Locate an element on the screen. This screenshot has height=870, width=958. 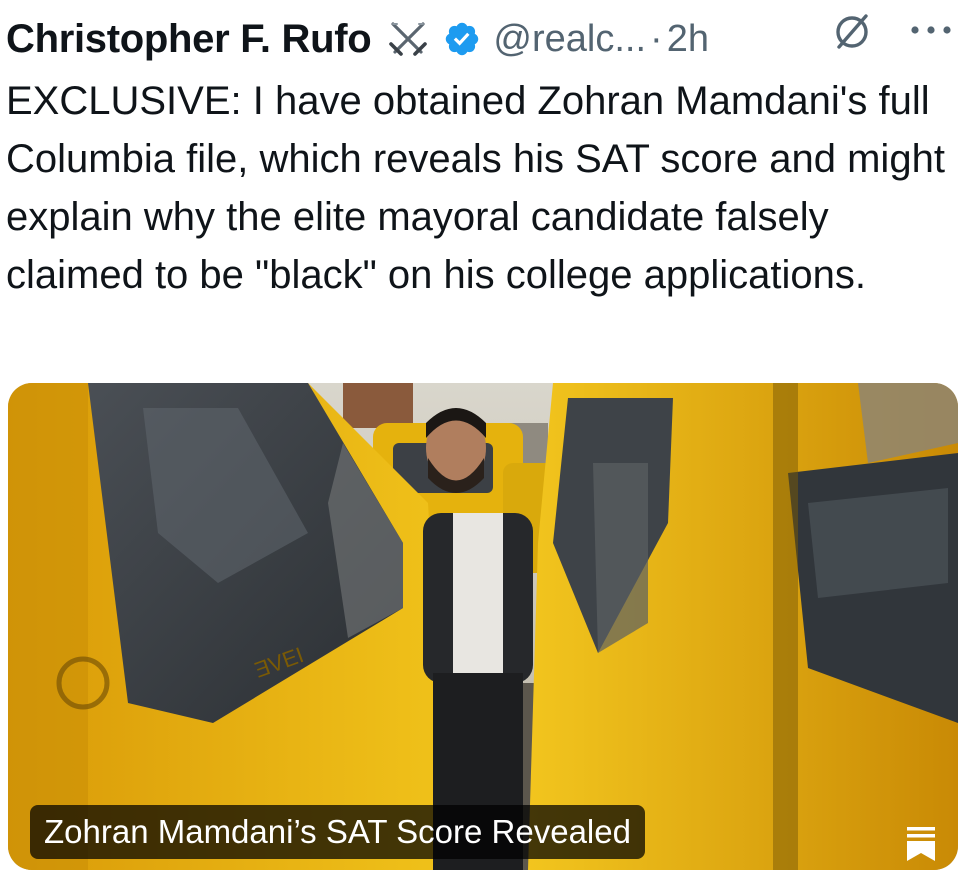
verified-badge-icon is located at coordinates (462, 39).